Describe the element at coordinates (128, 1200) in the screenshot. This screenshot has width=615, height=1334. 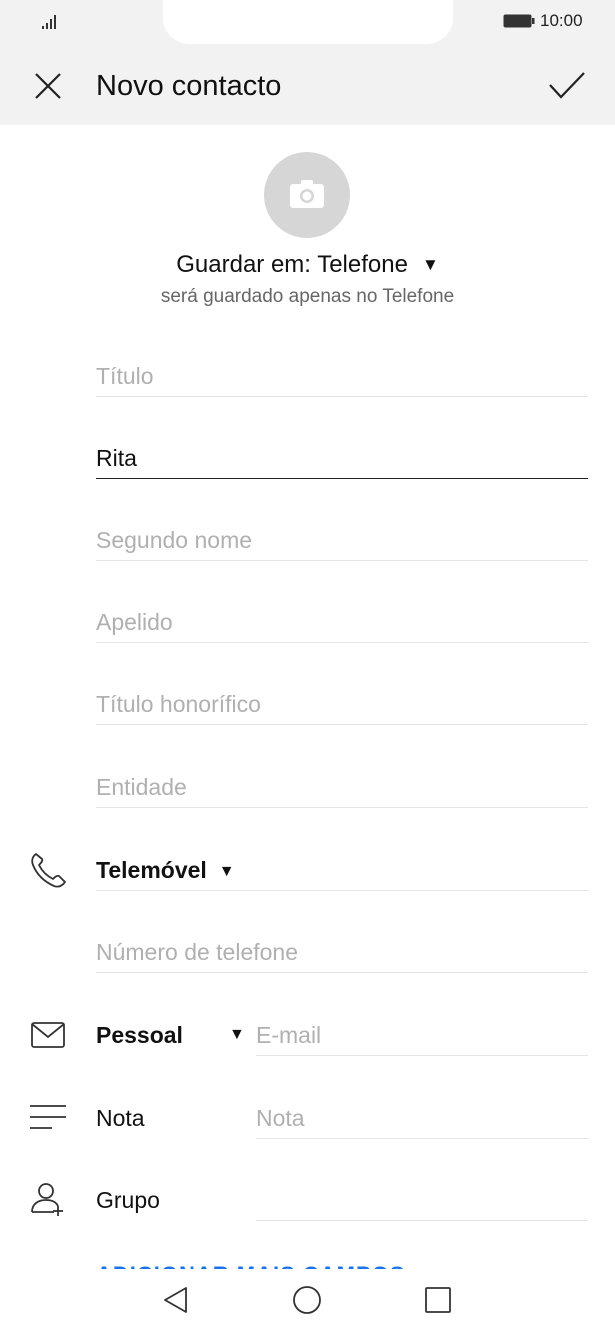
I see `group-label: Grupo` at that location.